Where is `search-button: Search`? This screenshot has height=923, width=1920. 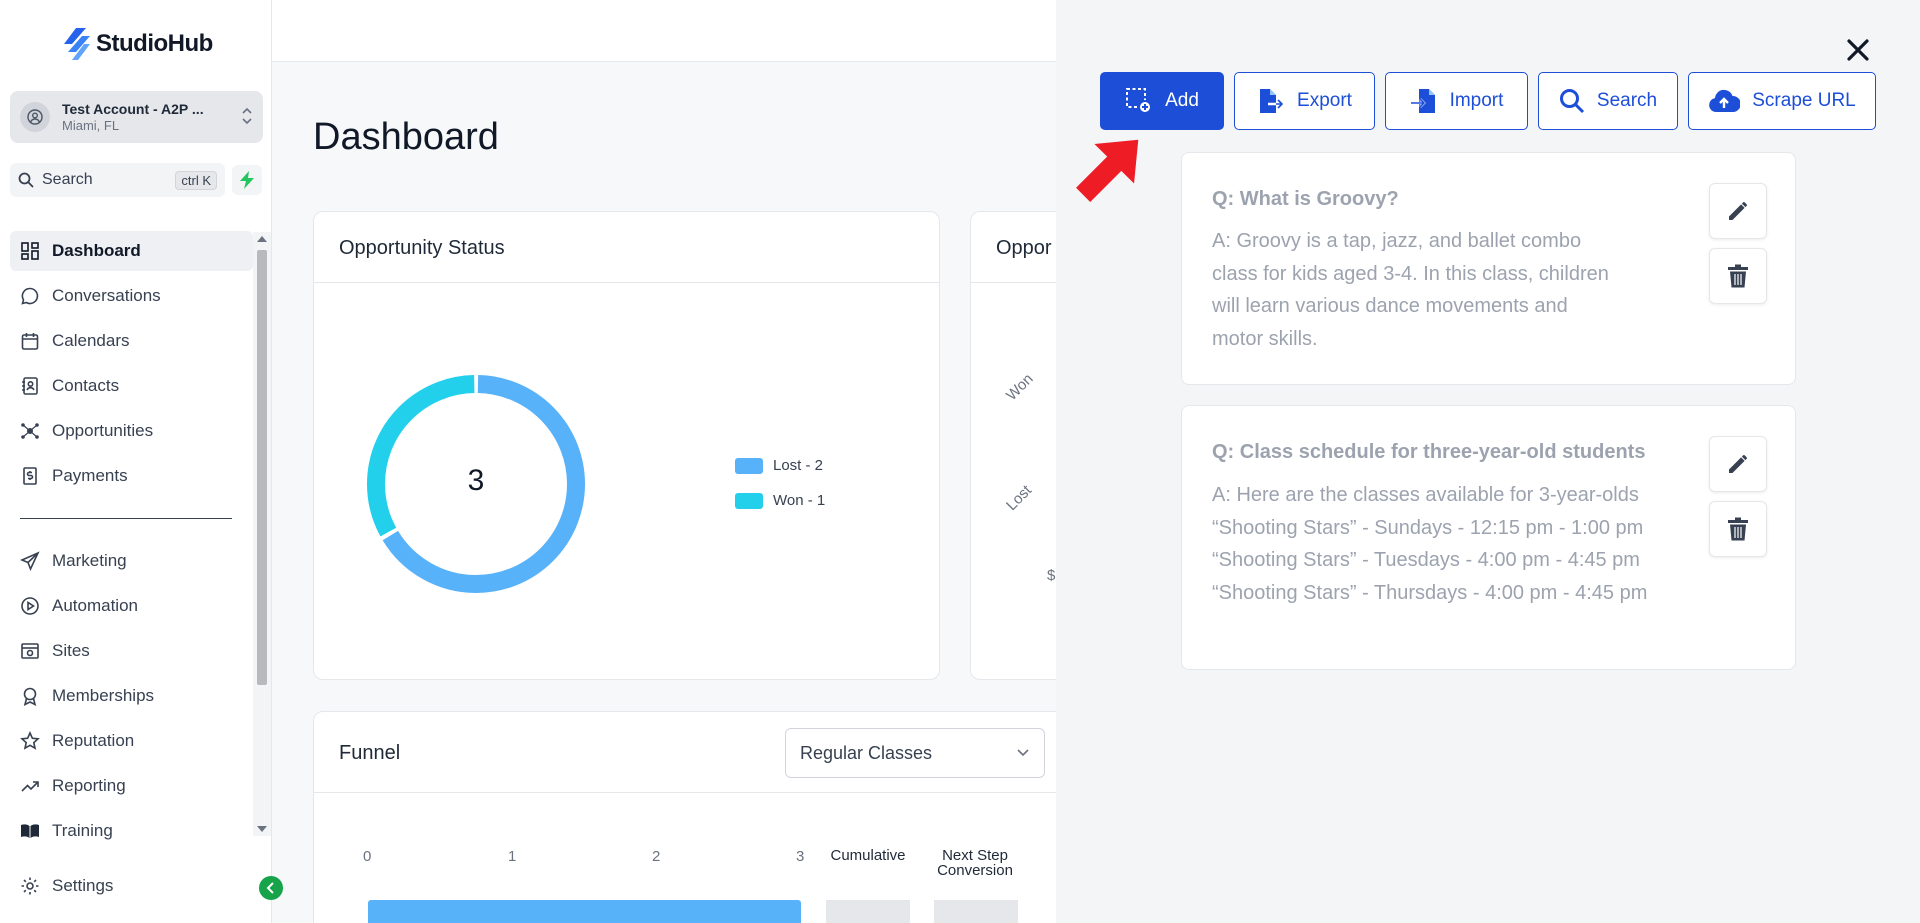
search-button: Search is located at coordinates (1608, 101).